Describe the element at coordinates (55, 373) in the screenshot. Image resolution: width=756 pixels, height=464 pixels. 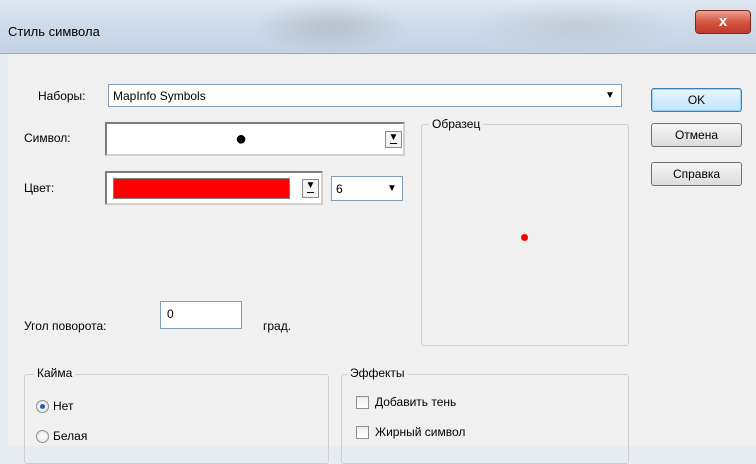
I see `border-group-title: Кайма` at that location.